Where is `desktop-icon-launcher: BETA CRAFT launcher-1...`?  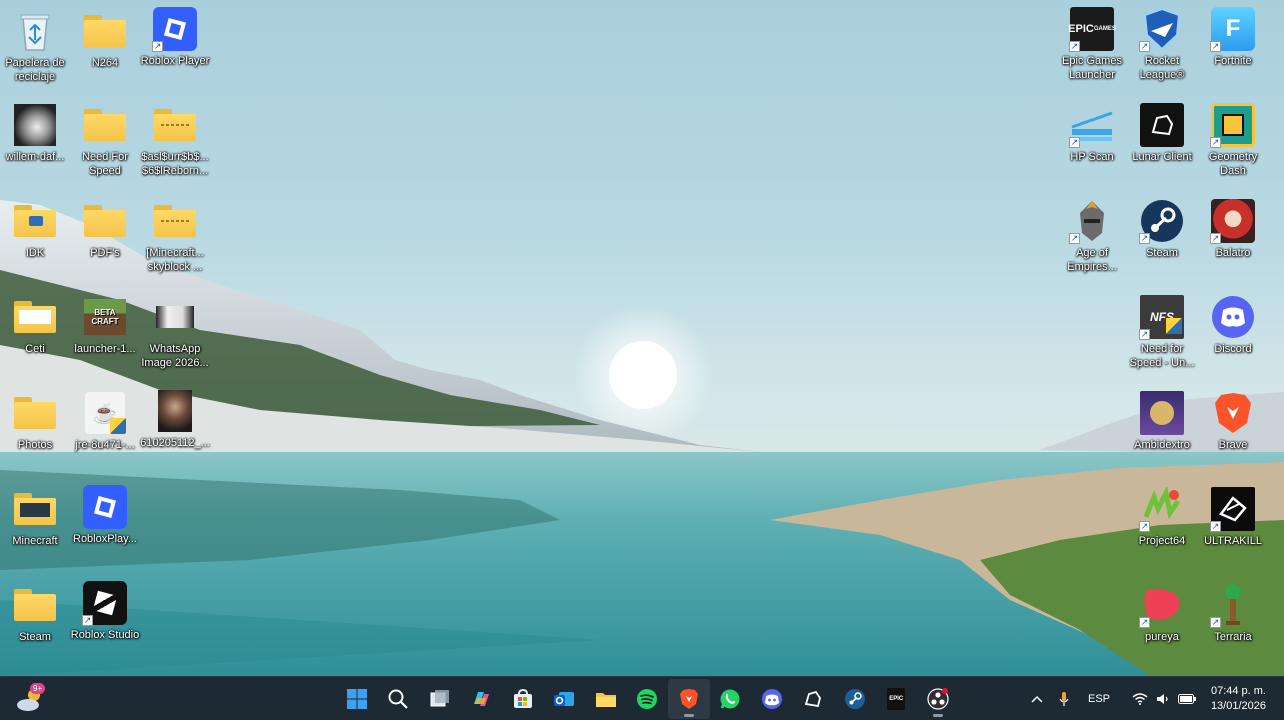
desktop-icon-launcher: BETA CRAFT launcher-1... is located at coordinates (105, 325).